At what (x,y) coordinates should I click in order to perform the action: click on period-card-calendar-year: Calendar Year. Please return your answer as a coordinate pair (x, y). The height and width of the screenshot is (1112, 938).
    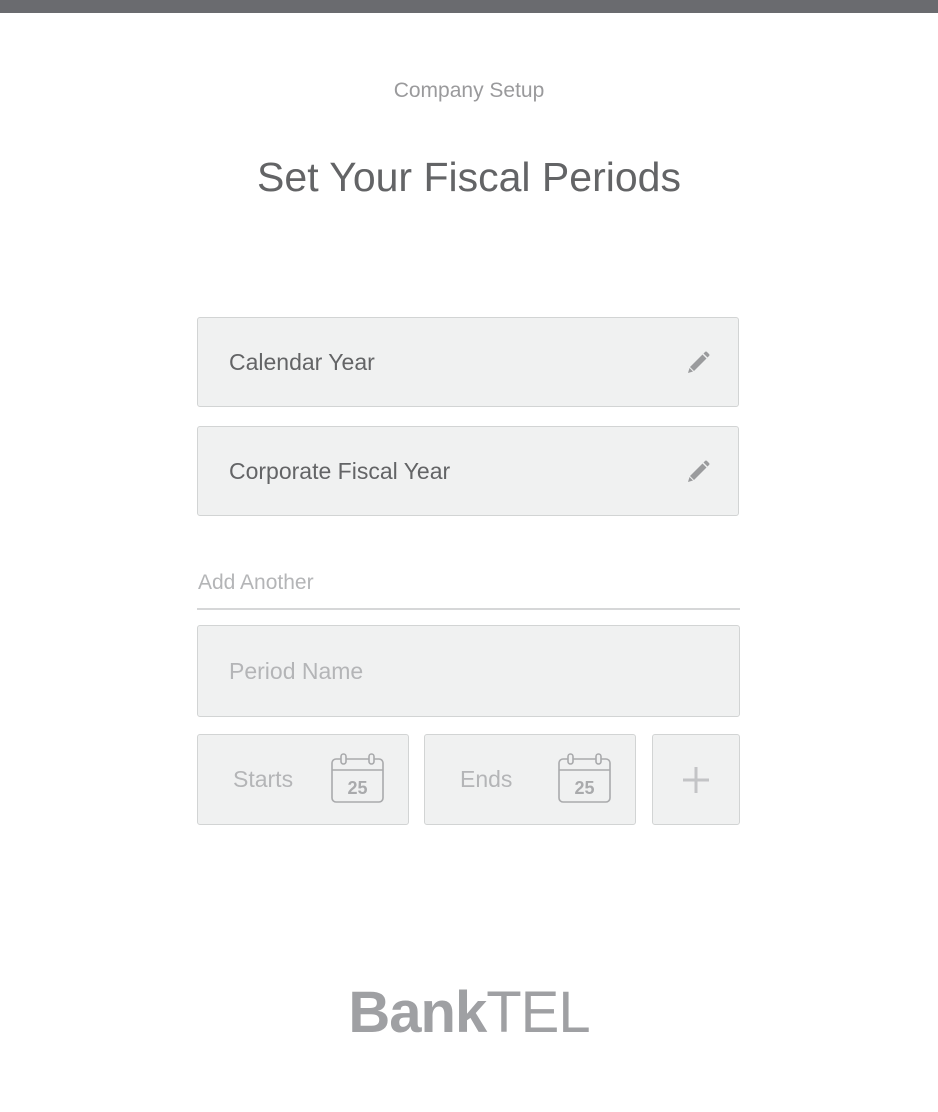
    Looking at the image, I should click on (468, 362).